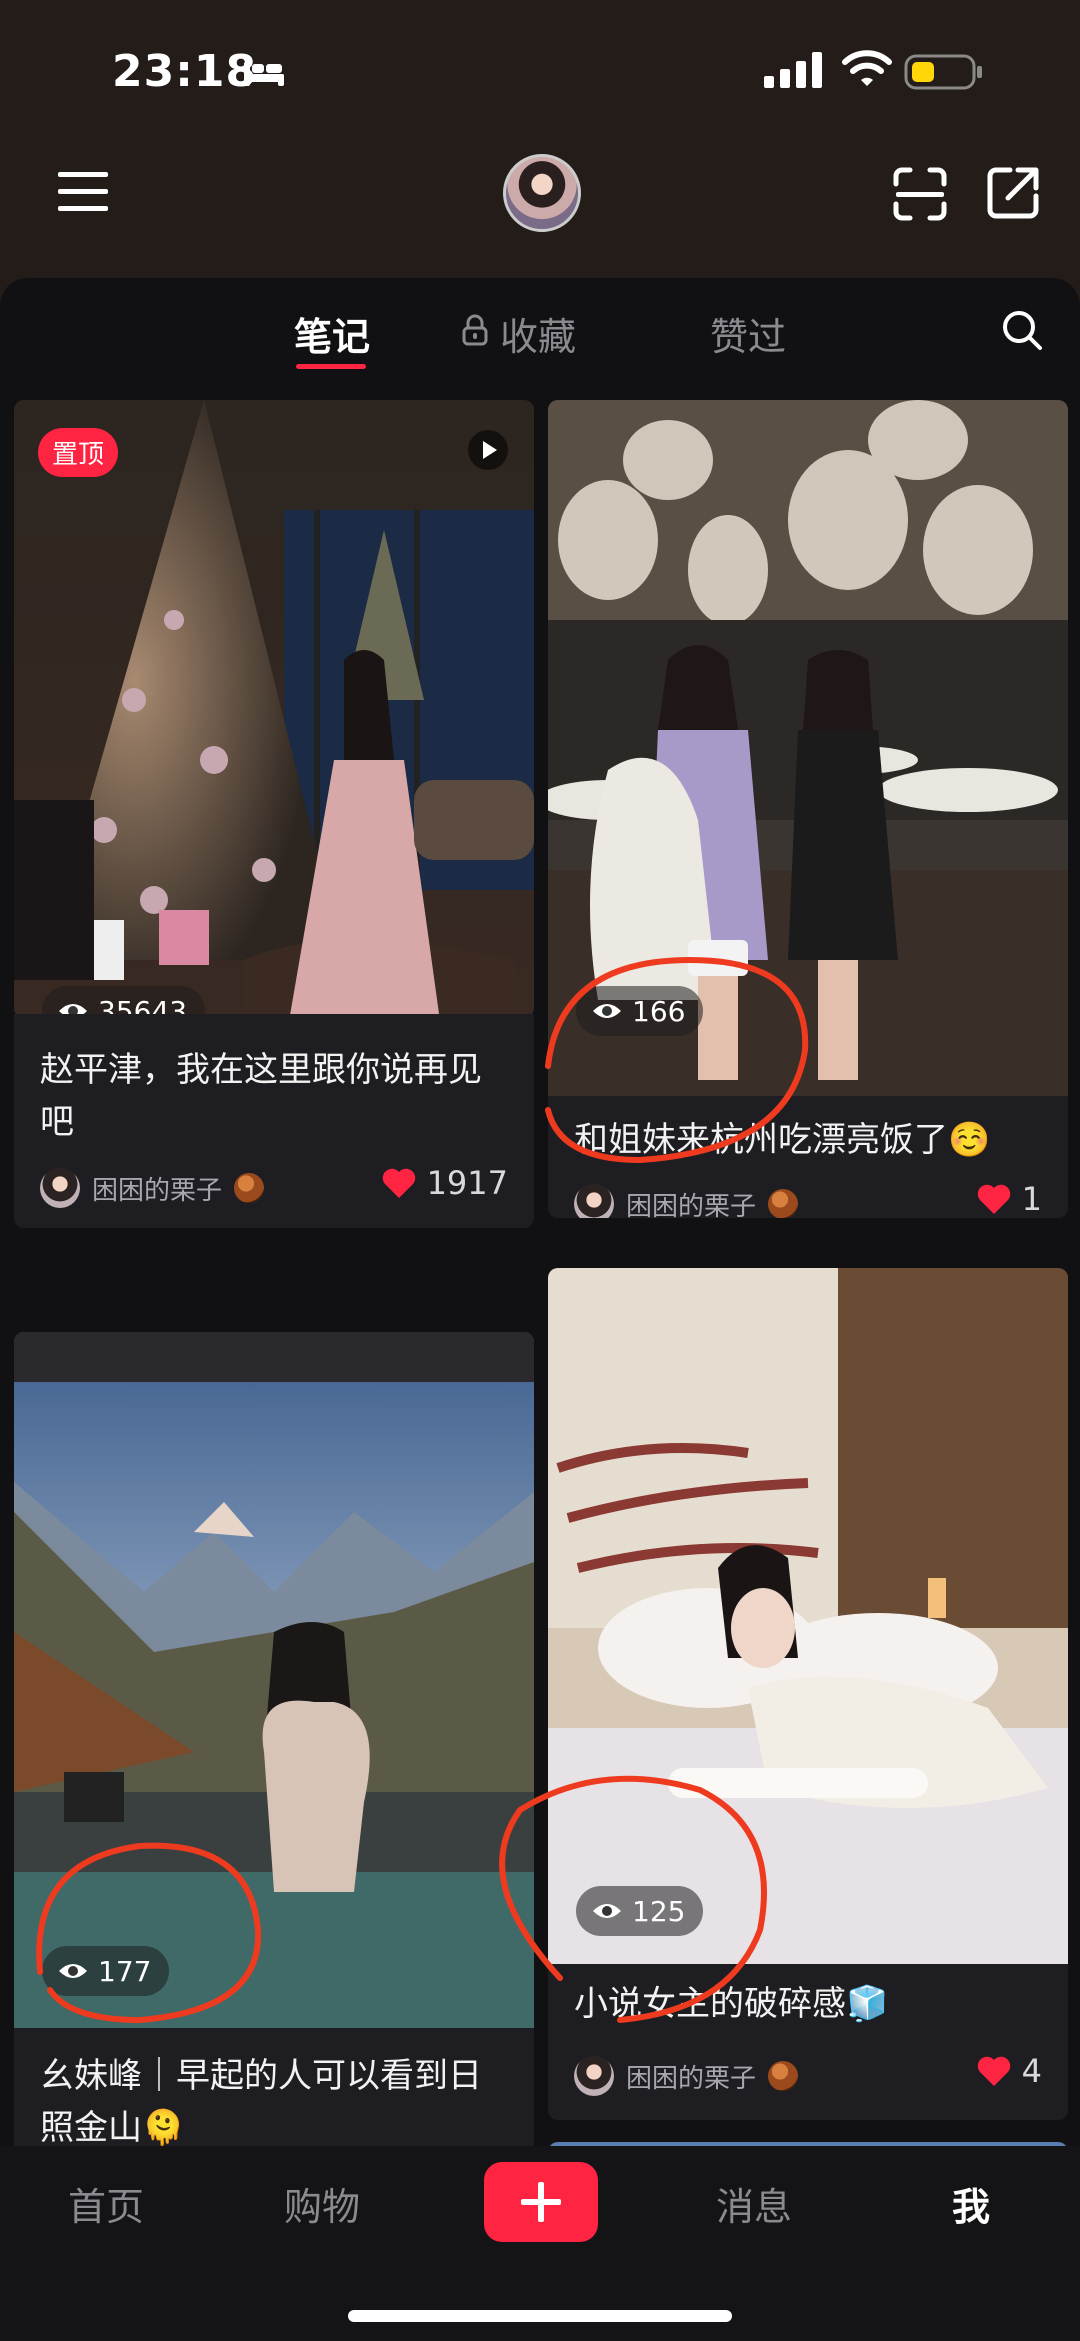 The image size is (1080, 2341). What do you see at coordinates (106, 2203) in the screenshot?
I see `nav-home: 首页` at bounding box center [106, 2203].